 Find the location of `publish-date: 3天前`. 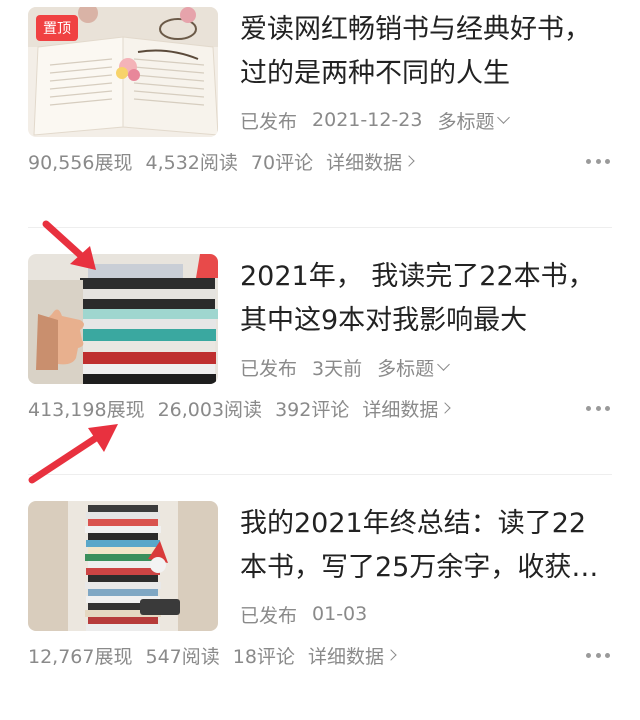

publish-date: 3天前 is located at coordinates (337, 368).